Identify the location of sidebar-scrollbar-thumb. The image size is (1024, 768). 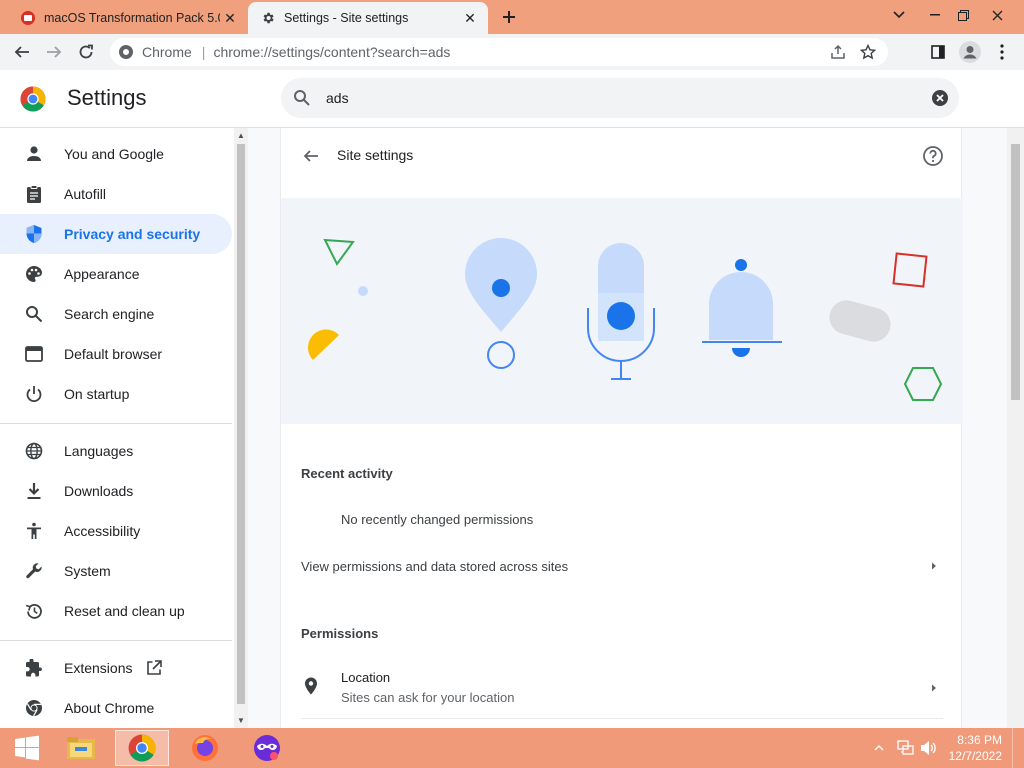
(241, 424).